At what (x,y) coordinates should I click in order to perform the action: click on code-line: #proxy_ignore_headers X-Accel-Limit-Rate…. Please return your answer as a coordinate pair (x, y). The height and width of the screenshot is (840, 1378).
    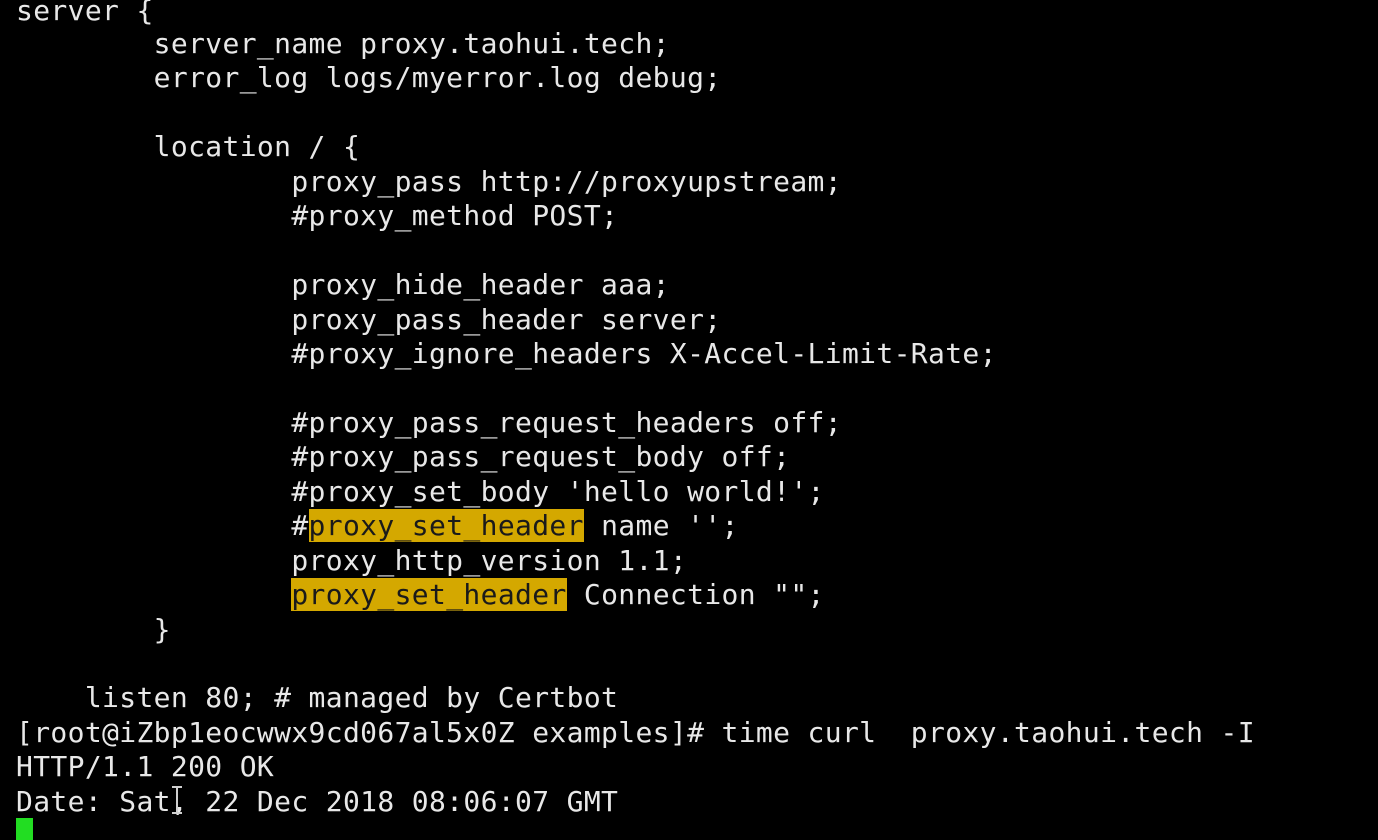
    Looking at the image, I should click on (506, 353).